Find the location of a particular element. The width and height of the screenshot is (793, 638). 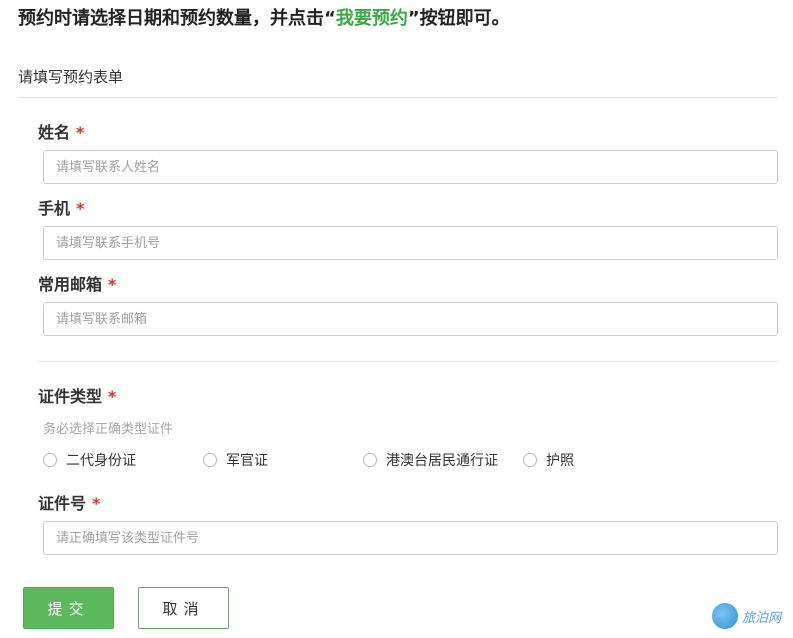

globe-icon is located at coordinates (725, 616).